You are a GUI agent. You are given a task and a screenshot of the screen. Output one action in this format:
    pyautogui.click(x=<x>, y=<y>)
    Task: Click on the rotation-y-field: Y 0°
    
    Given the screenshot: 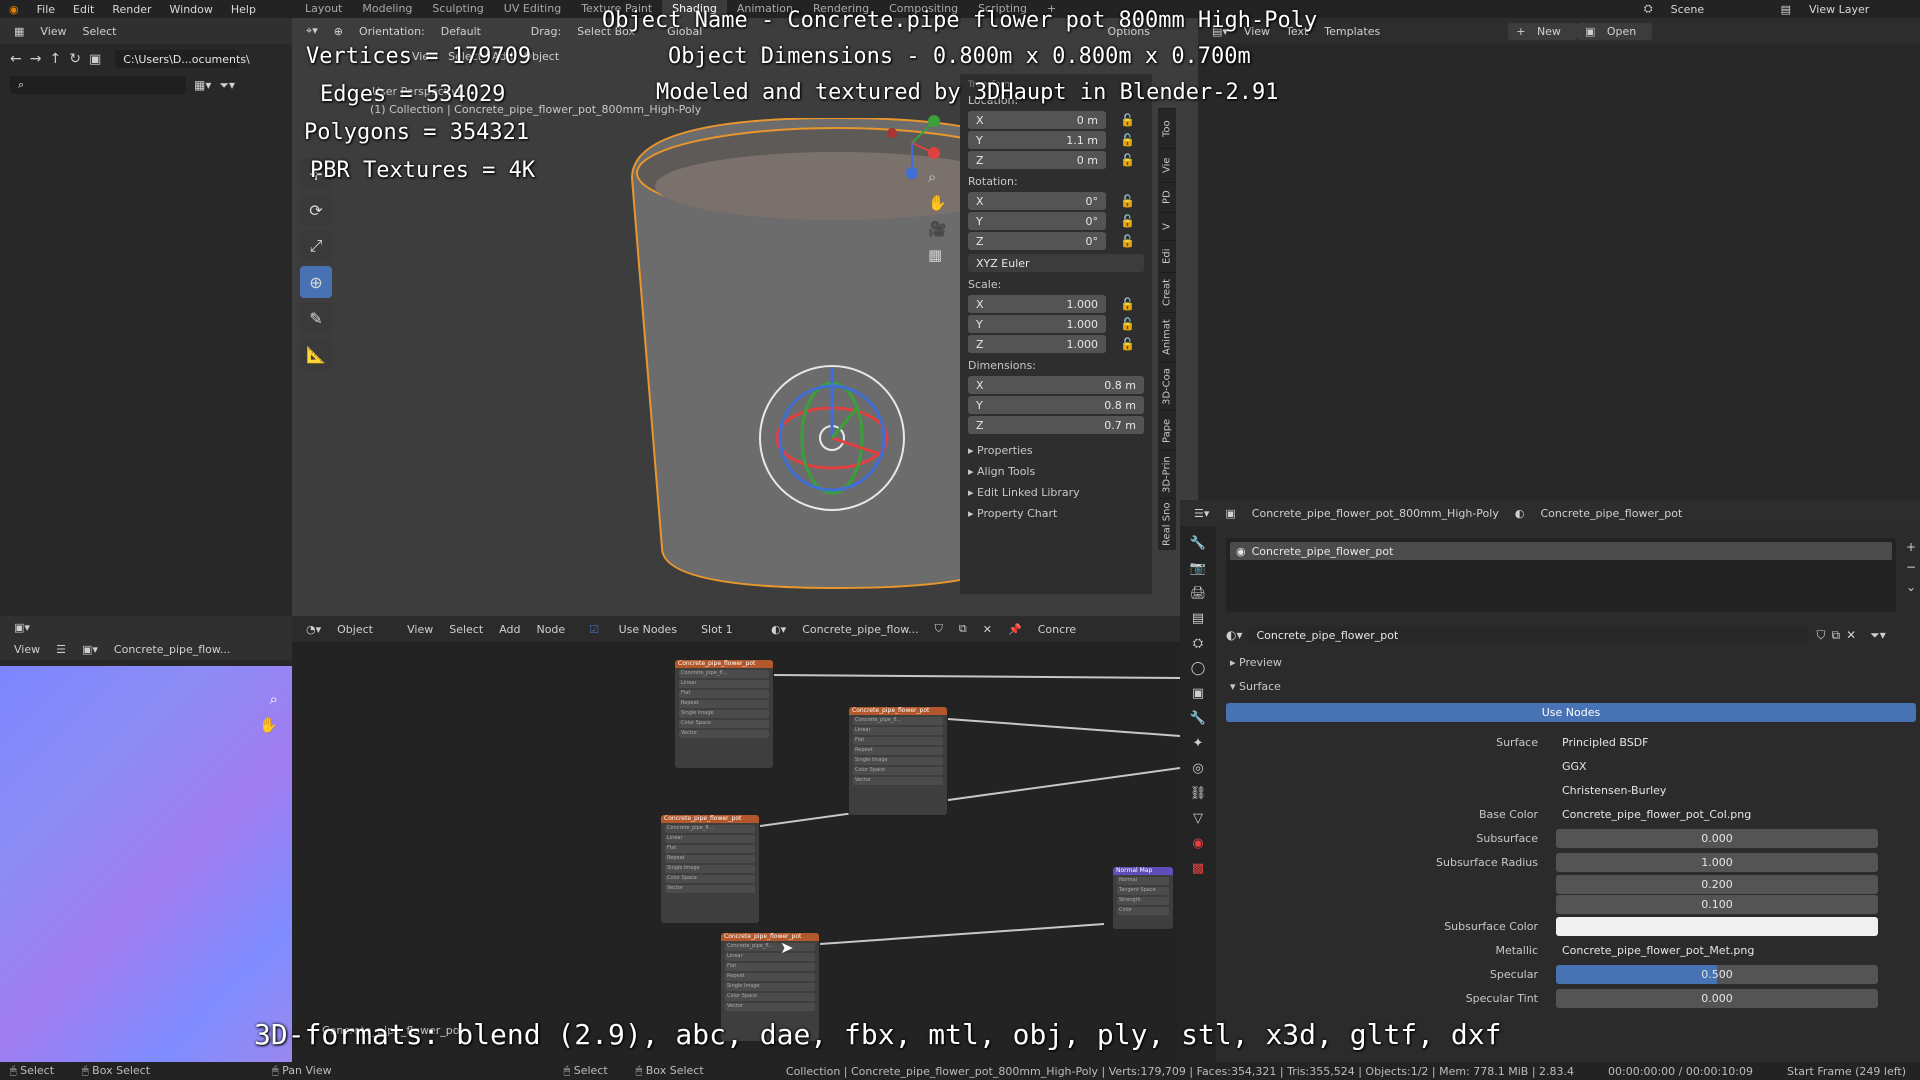 What is the action you would take?
    pyautogui.click(x=1037, y=221)
    